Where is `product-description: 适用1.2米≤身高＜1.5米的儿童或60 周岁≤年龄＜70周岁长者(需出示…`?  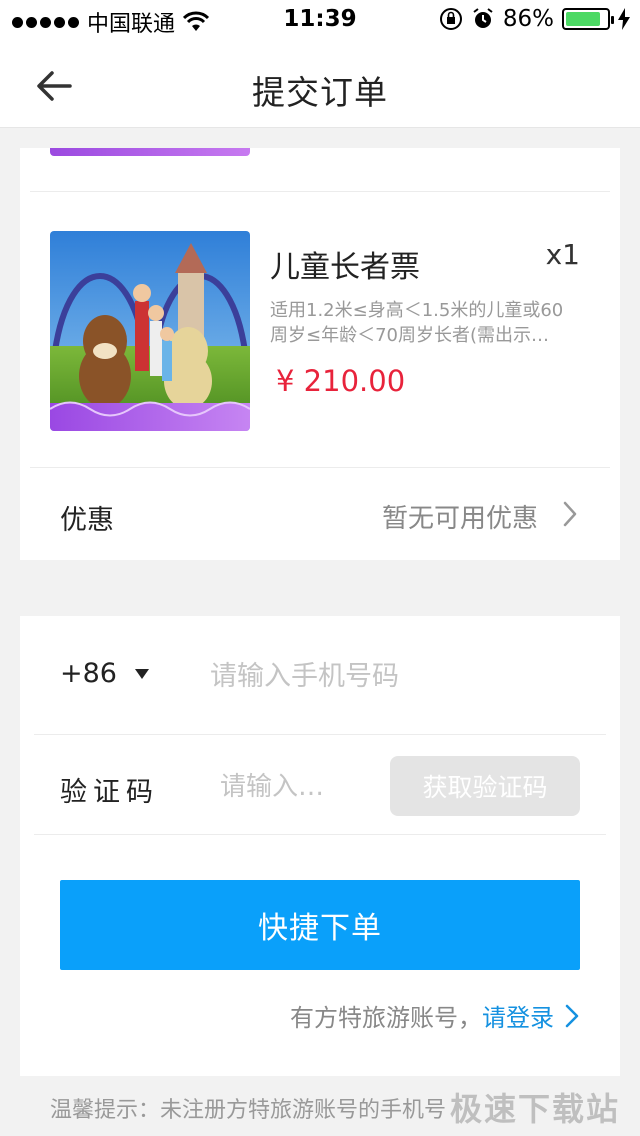
product-description: 适用1.2米≤身高＜1.5米的儿童或60 周岁≤年龄＜70周岁长者(需出示… is located at coordinates (435, 323).